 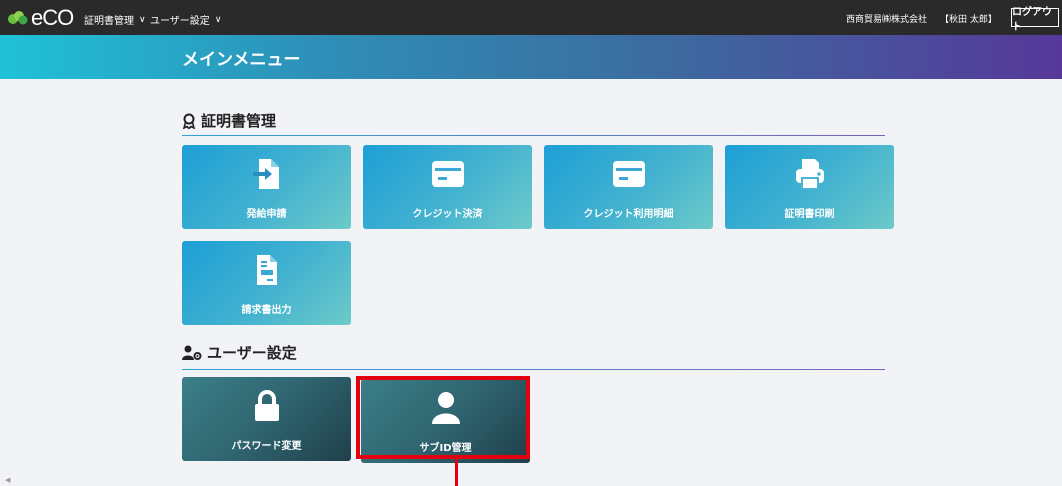 I want to click on logo-text: eCO, so click(x=52, y=17).